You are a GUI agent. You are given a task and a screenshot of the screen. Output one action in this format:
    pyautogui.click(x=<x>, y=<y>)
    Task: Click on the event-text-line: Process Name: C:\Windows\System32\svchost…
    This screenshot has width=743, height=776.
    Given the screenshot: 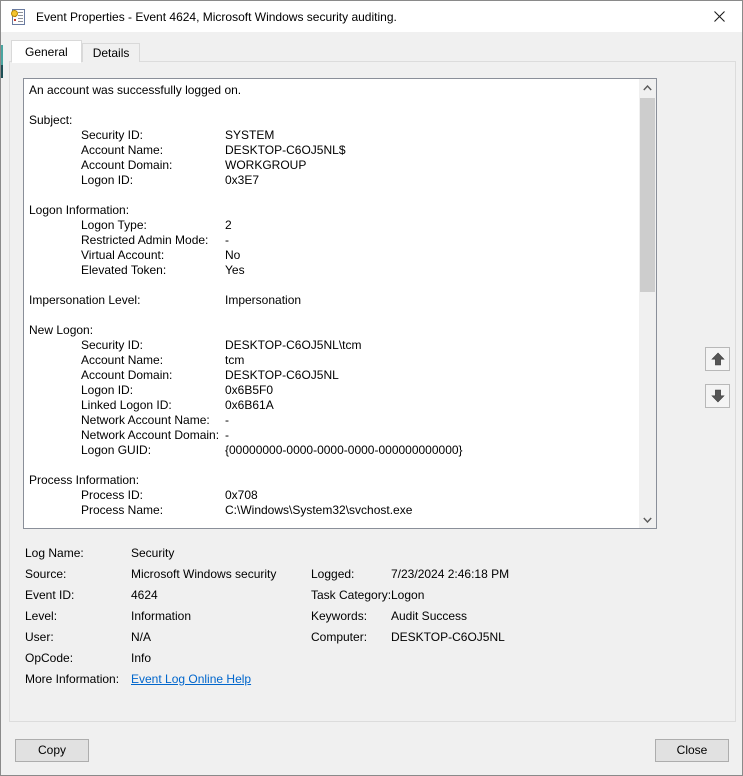 What is the action you would take?
    pyautogui.click(x=332, y=510)
    